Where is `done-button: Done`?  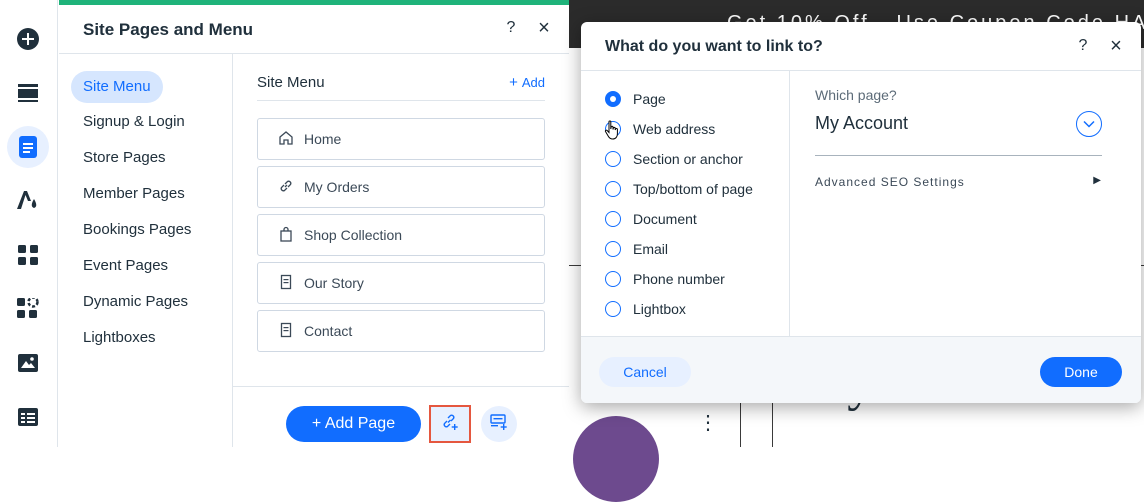
done-button: Done is located at coordinates (1081, 372).